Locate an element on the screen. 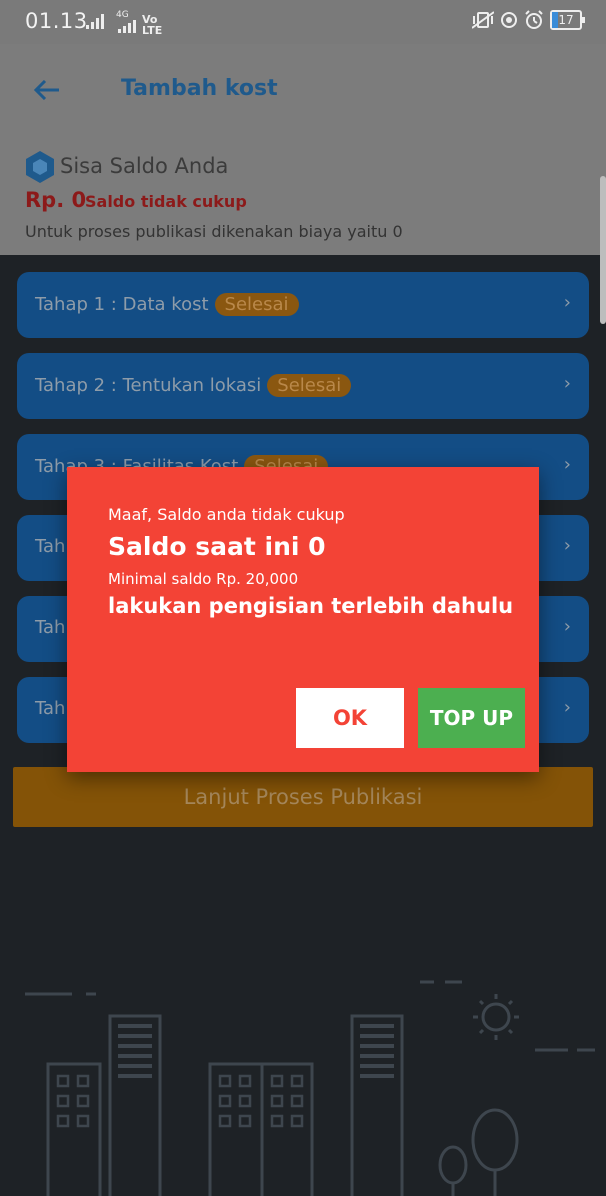  saldo-amount: Rp. 0 is located at coordinates (56, 200).